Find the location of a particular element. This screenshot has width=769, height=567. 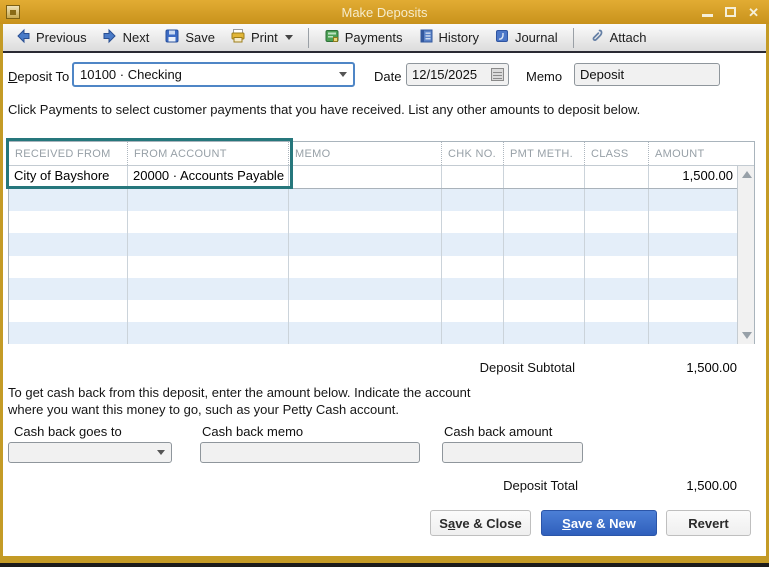

memo-input is located at coordinates (647, 74).